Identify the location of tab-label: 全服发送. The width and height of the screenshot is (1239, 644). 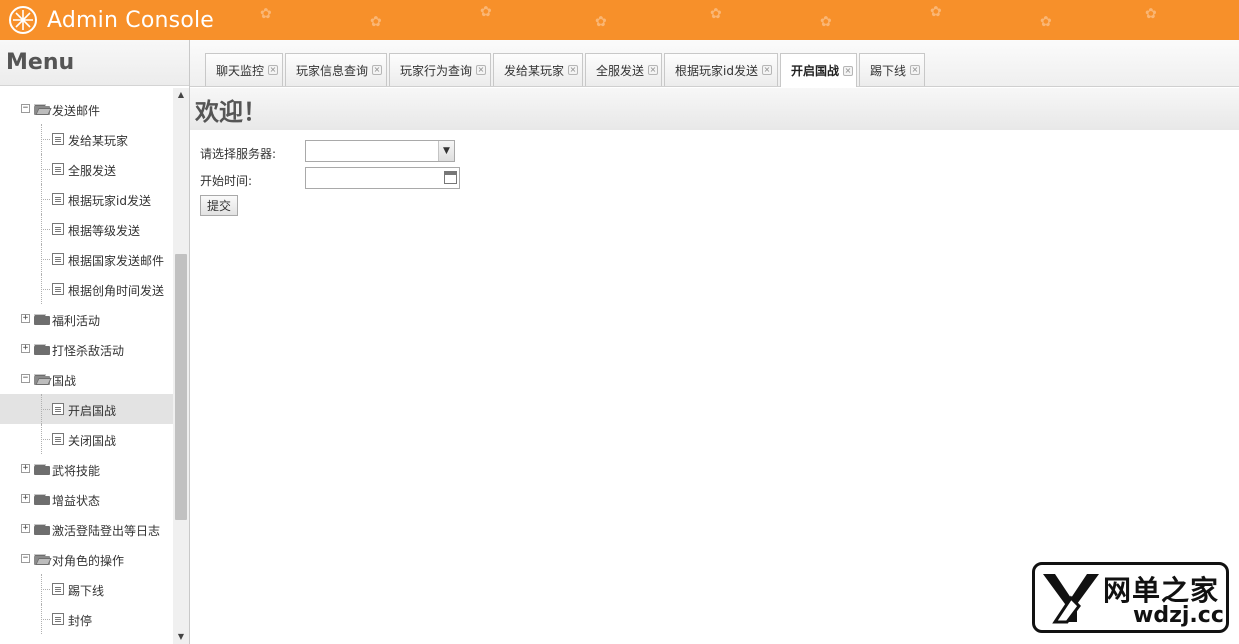
(620, 70).